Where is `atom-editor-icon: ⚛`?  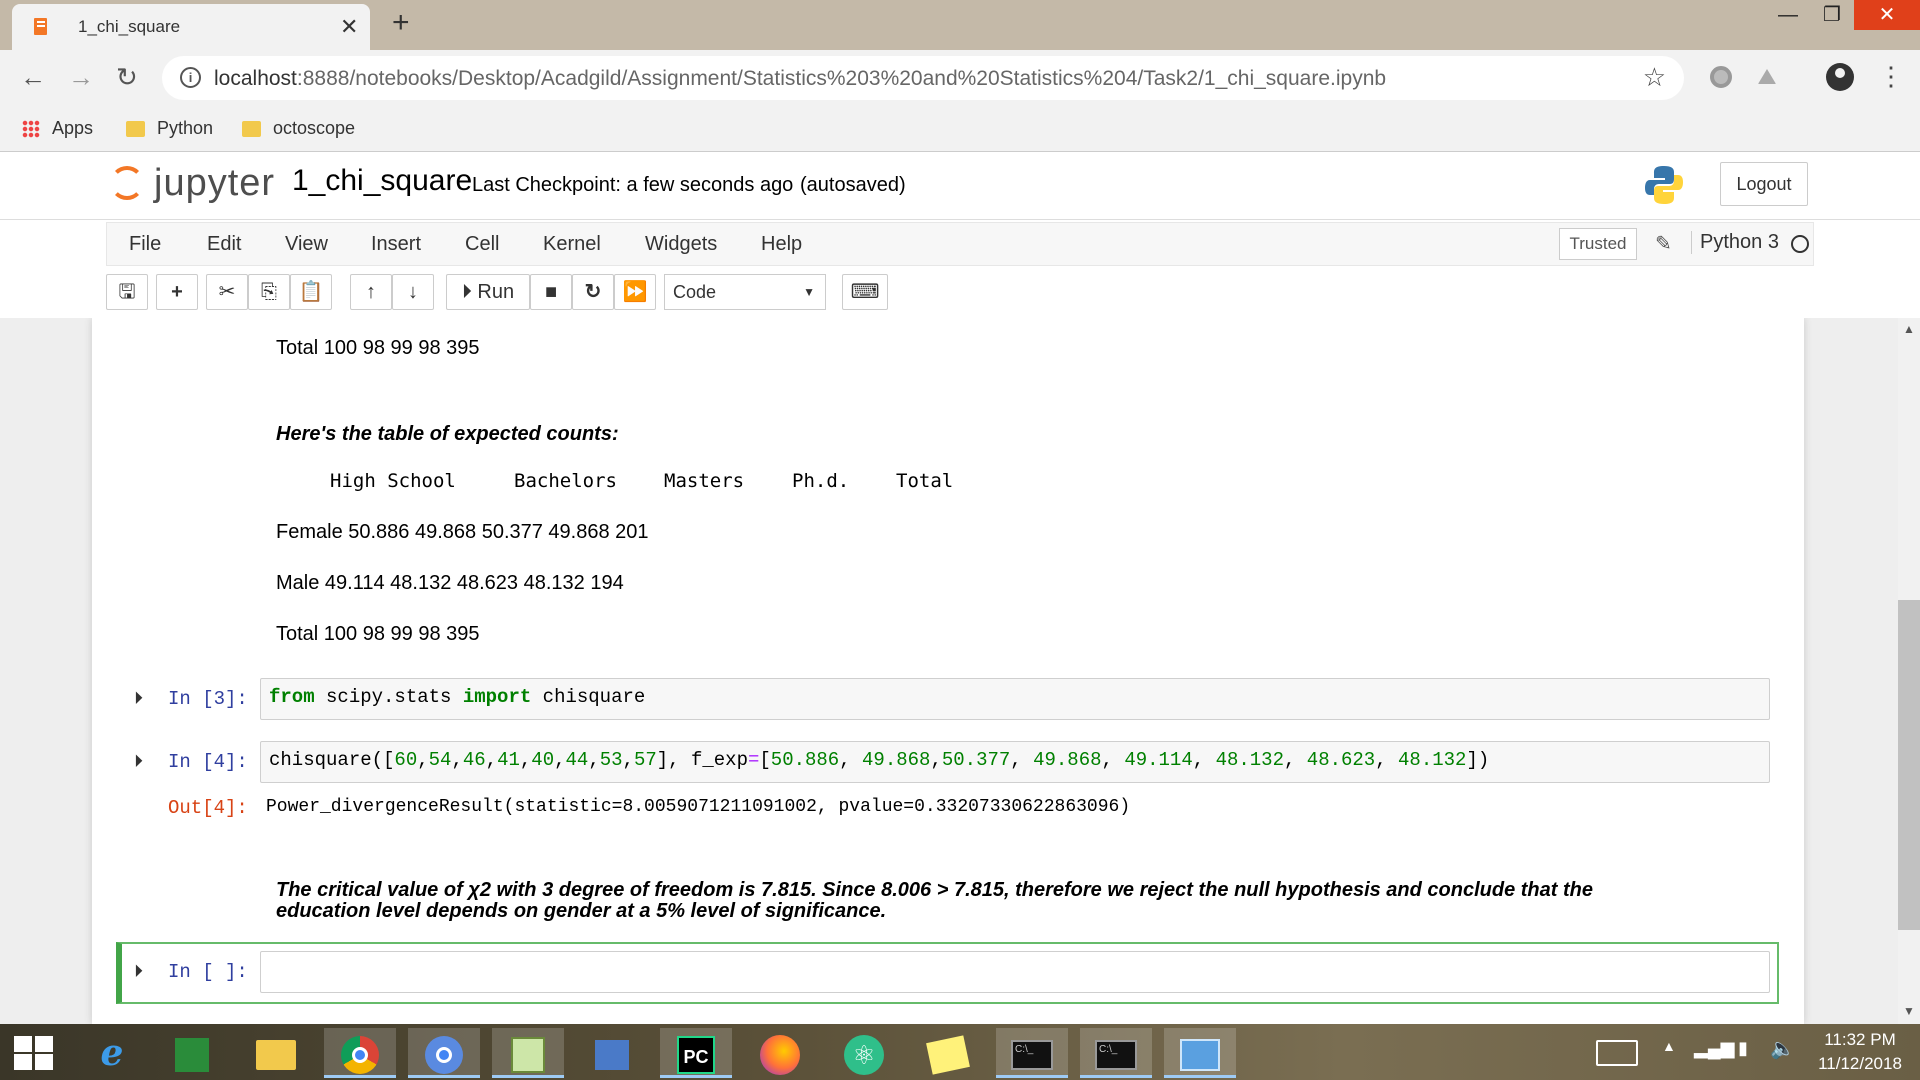 atom-editor-icon: ⚛ is located at coordinates (864, 1053).